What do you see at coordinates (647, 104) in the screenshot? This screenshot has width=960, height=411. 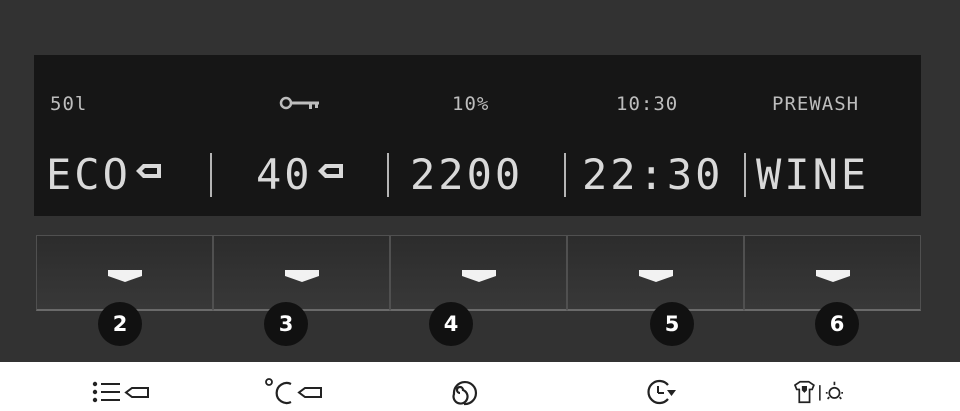 I see `time-text: 10:30` at bounding box center [647, 104].